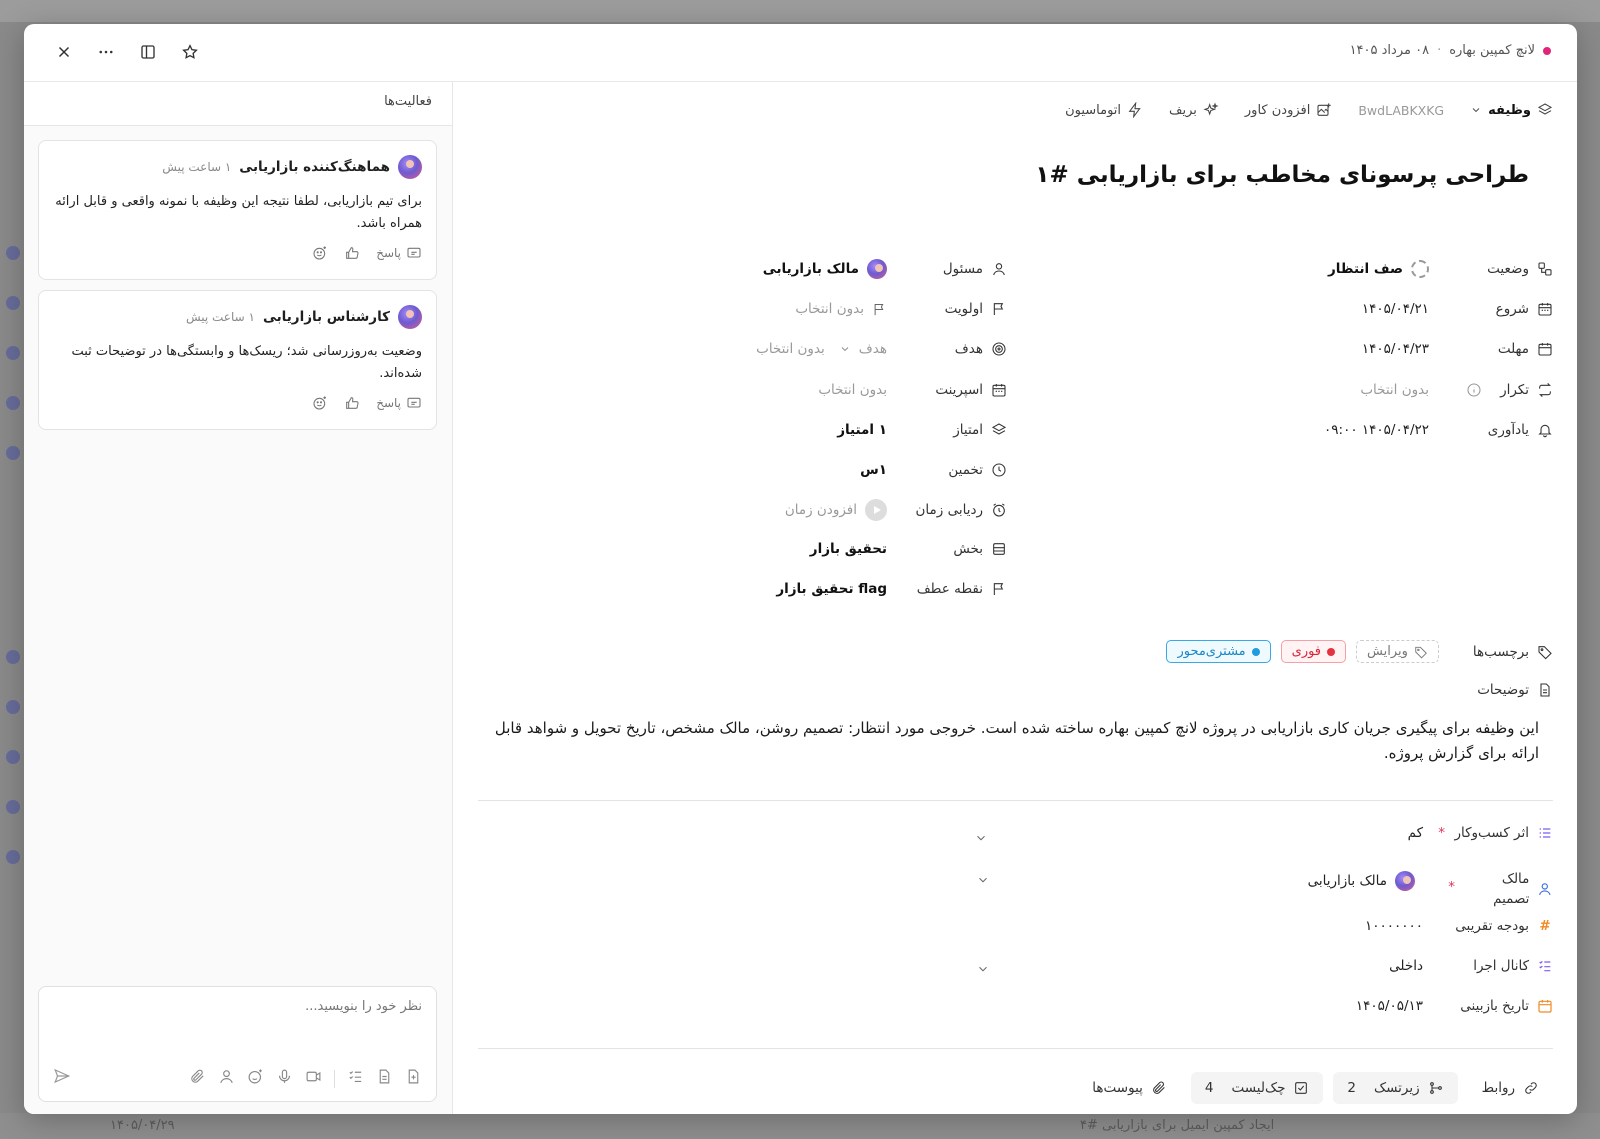  Describe the element at coordinates (1015, 935) in the screenshot. I see `custom-field-budget: # بودجه تقریبی ۱۰۰۰۰۰۰۰` at that location.